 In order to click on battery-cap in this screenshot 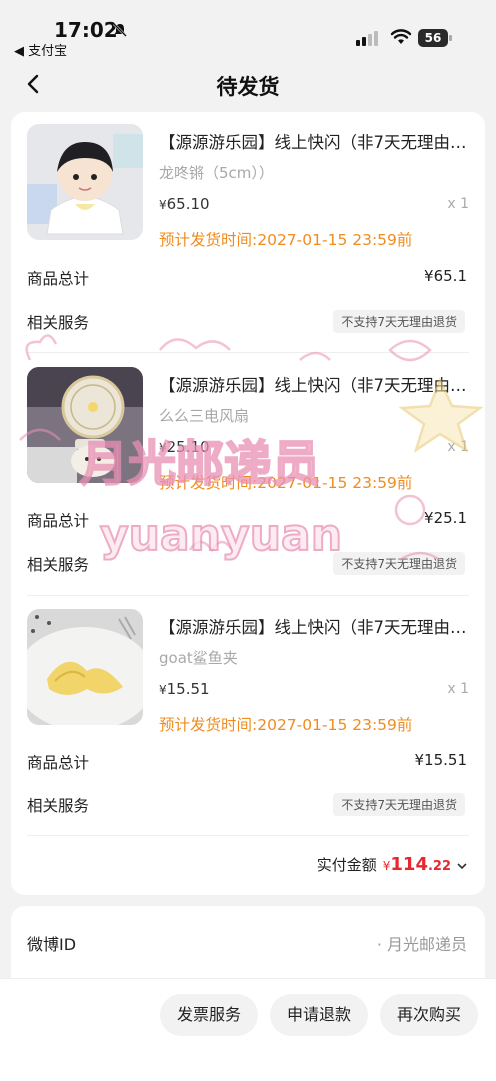, I will do `click(450, 38)`.